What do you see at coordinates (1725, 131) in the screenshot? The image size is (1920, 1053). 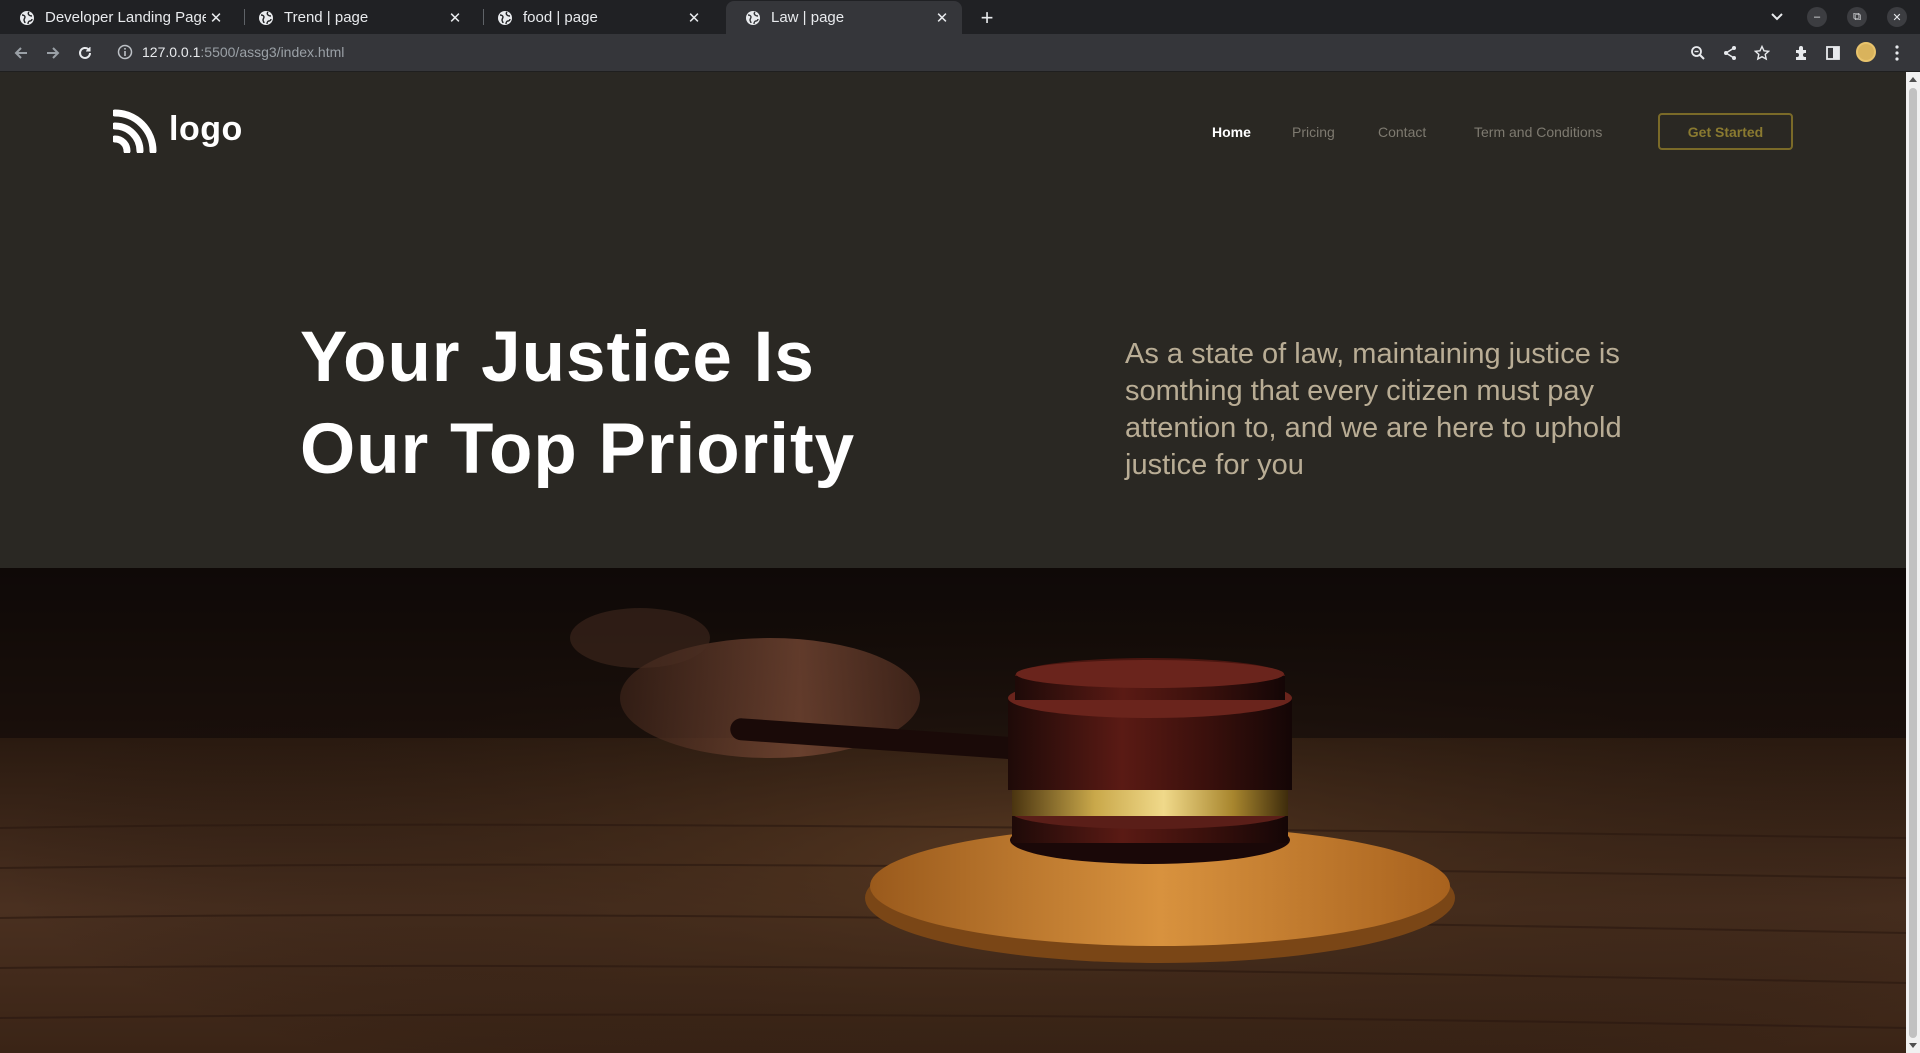 I see `get-started-button: Get Started` at bounding box center [1725, 131].